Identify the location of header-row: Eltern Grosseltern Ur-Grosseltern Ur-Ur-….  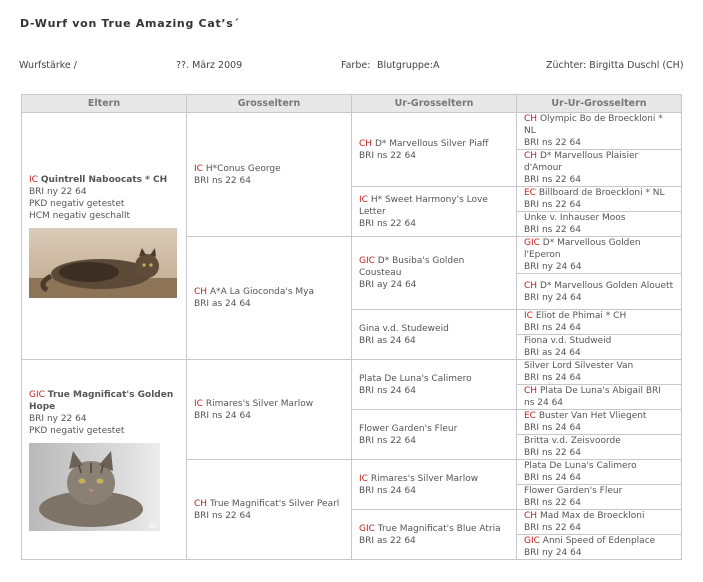
(351, 103).